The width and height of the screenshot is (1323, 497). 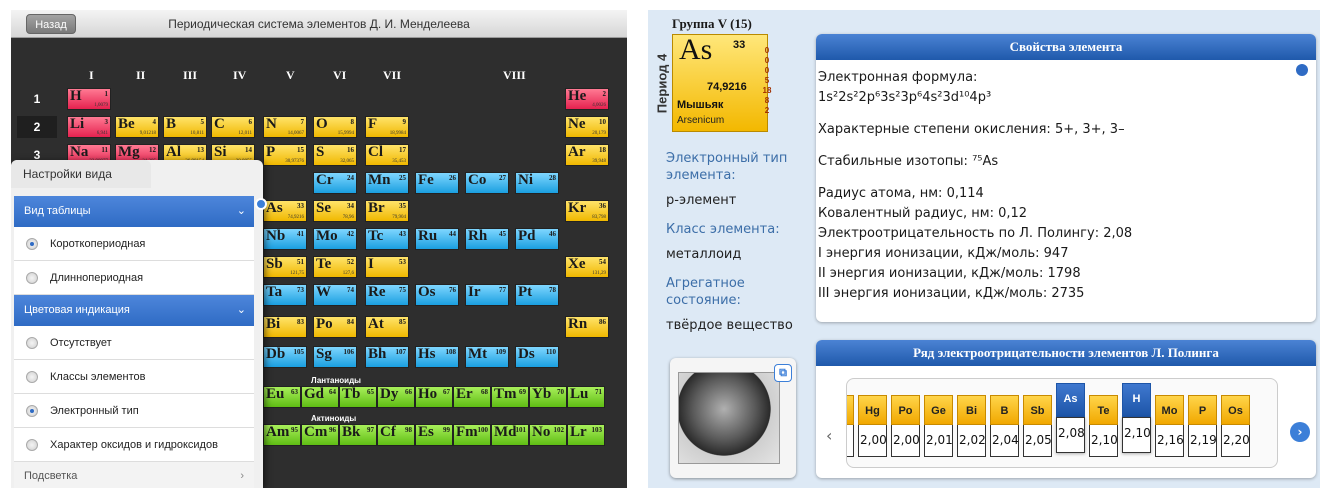 What do you see at coordinates (294, 392) in the screenshot?
I see `element-number: 63` at bounding box center [294, 392].